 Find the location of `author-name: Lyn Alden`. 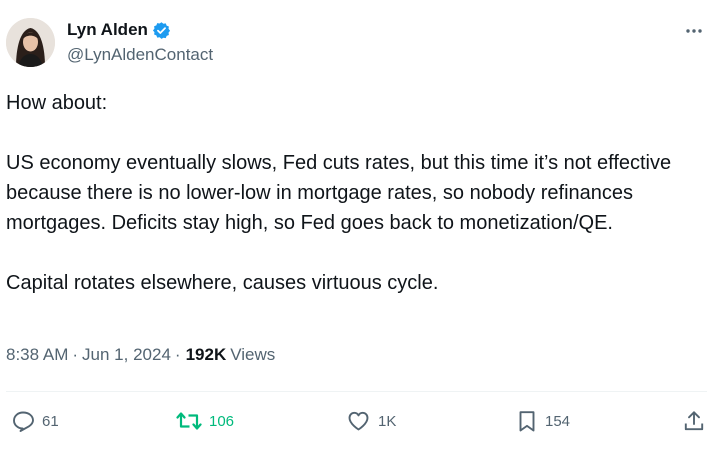

author-name: Lyn Alden is located at coordinates (107, 30).